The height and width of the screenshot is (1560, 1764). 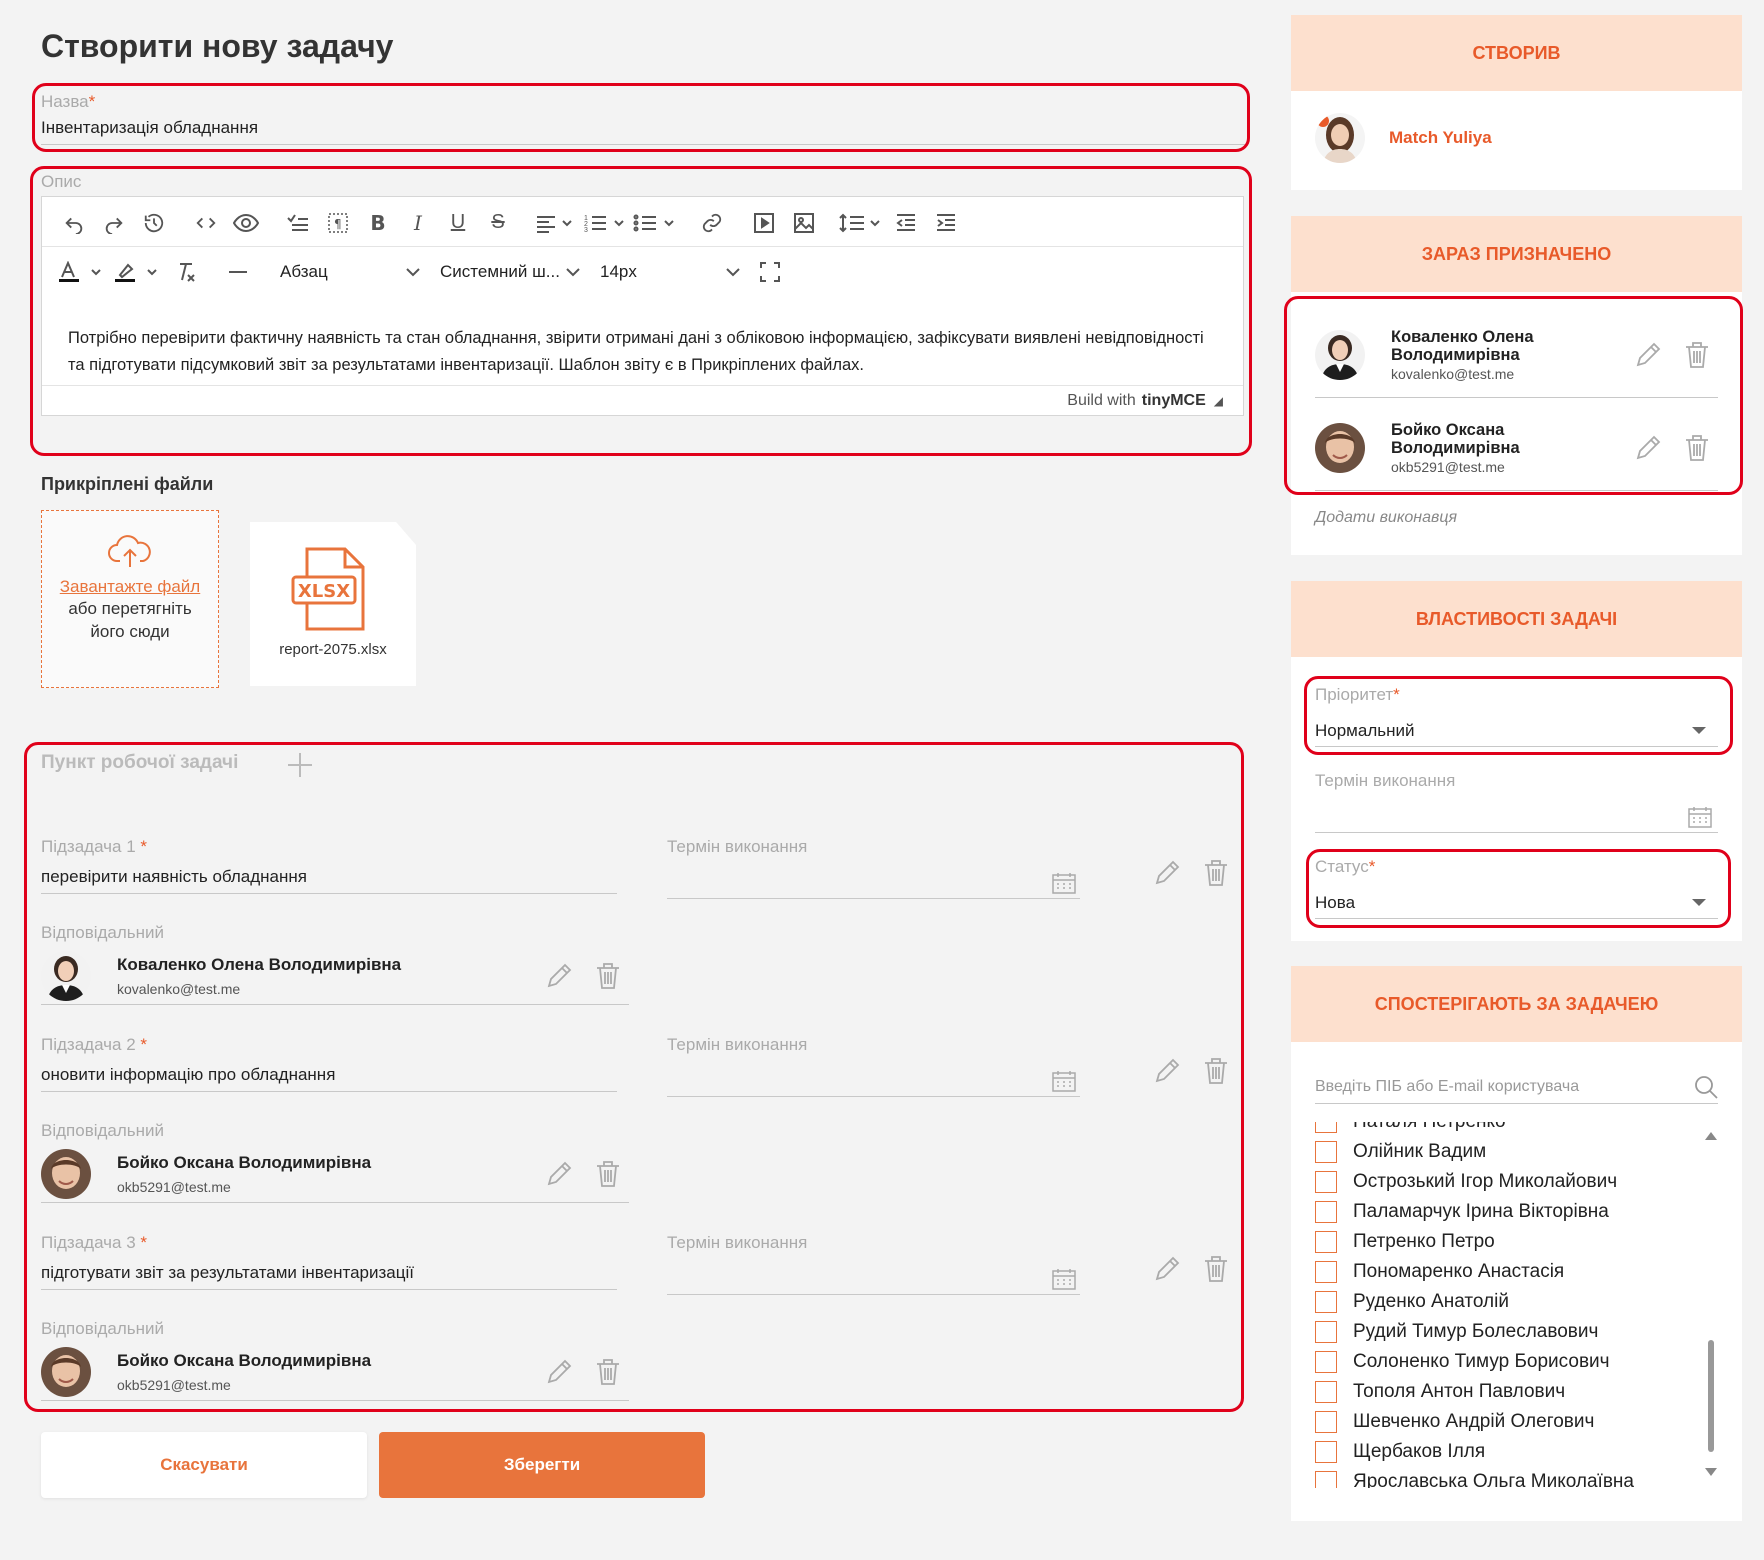 I want to click on list-item: Руденко Анатолій, so click(x=1505, y=1302).